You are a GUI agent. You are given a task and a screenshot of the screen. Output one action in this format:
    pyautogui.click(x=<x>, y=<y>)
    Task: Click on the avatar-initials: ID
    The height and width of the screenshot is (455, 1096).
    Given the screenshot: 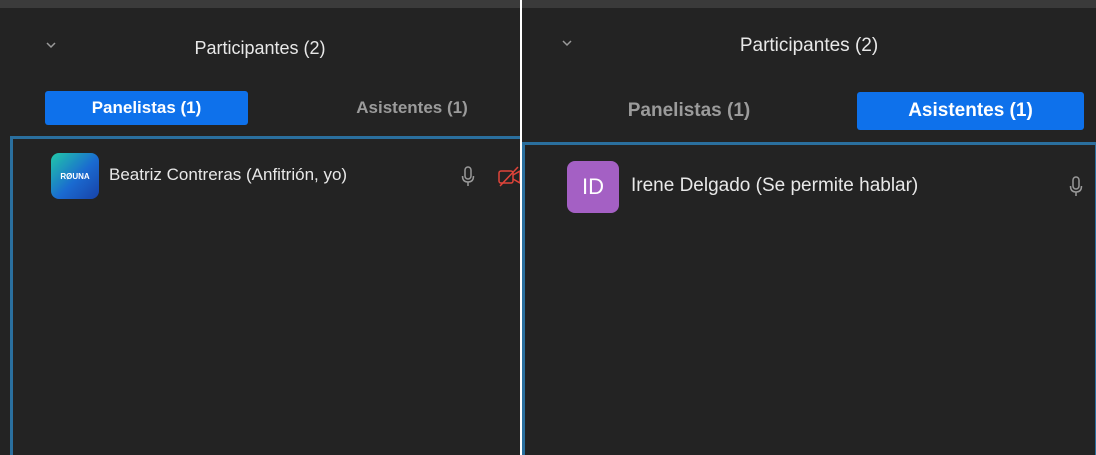 What is the action you would take?
    pyautogui.click(x=593, y=186)
    